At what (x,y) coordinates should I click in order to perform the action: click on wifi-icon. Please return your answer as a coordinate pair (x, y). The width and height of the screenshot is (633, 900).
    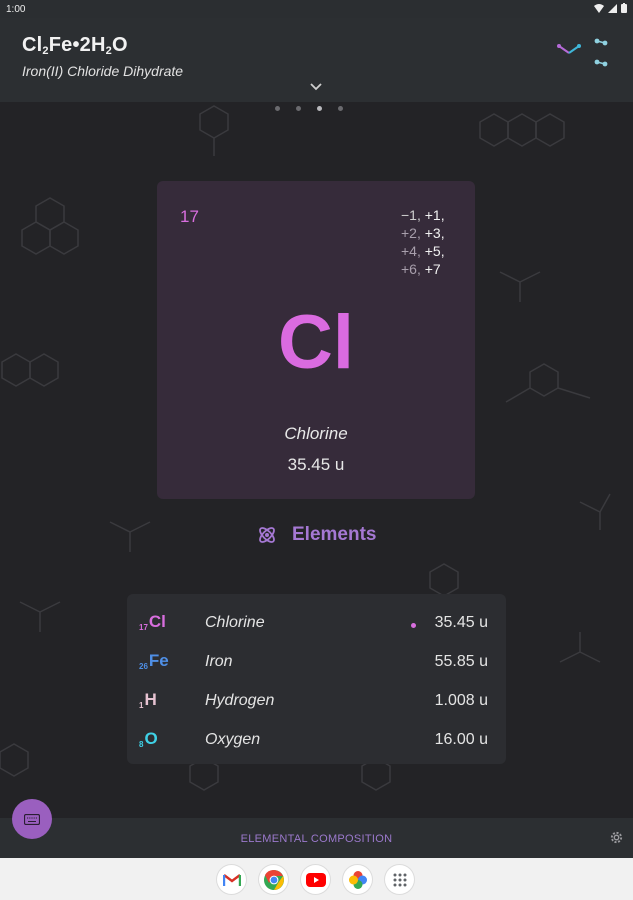
    Looking at the image, I should click on (599, 8).